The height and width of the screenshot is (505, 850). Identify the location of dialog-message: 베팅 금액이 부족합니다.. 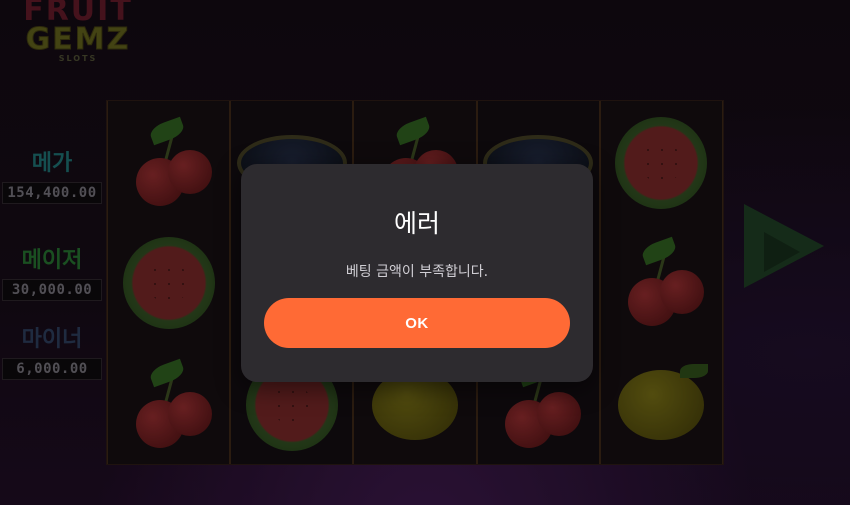
(417, 272).